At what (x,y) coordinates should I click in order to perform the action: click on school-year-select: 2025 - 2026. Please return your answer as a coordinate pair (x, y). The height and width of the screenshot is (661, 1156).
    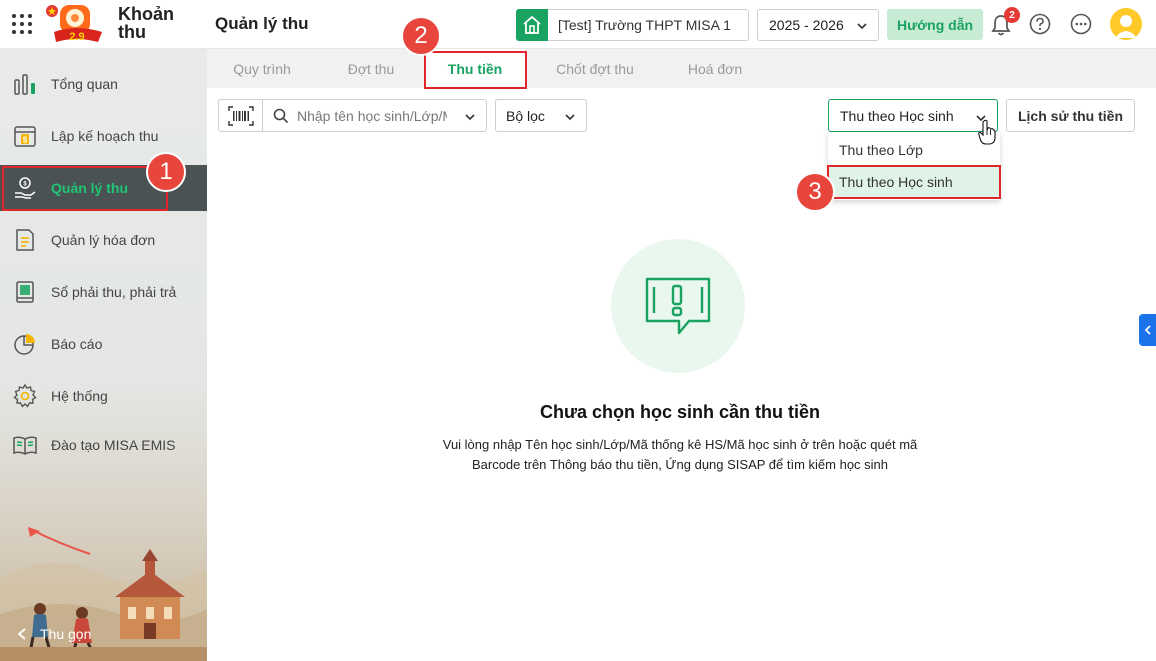
    Looking at the image, I should click on (818, 25).